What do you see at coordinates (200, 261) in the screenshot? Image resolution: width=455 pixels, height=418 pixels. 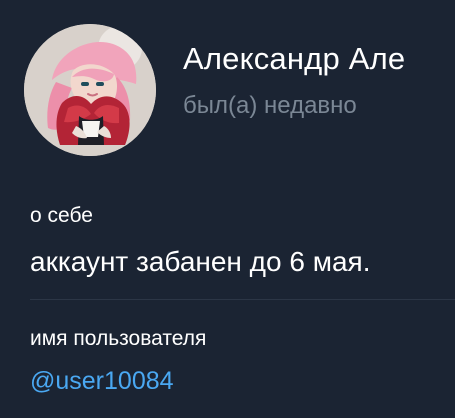 I see `about-text: аккаунт забанен до 6 мая.` at bounding box center [200, 261].